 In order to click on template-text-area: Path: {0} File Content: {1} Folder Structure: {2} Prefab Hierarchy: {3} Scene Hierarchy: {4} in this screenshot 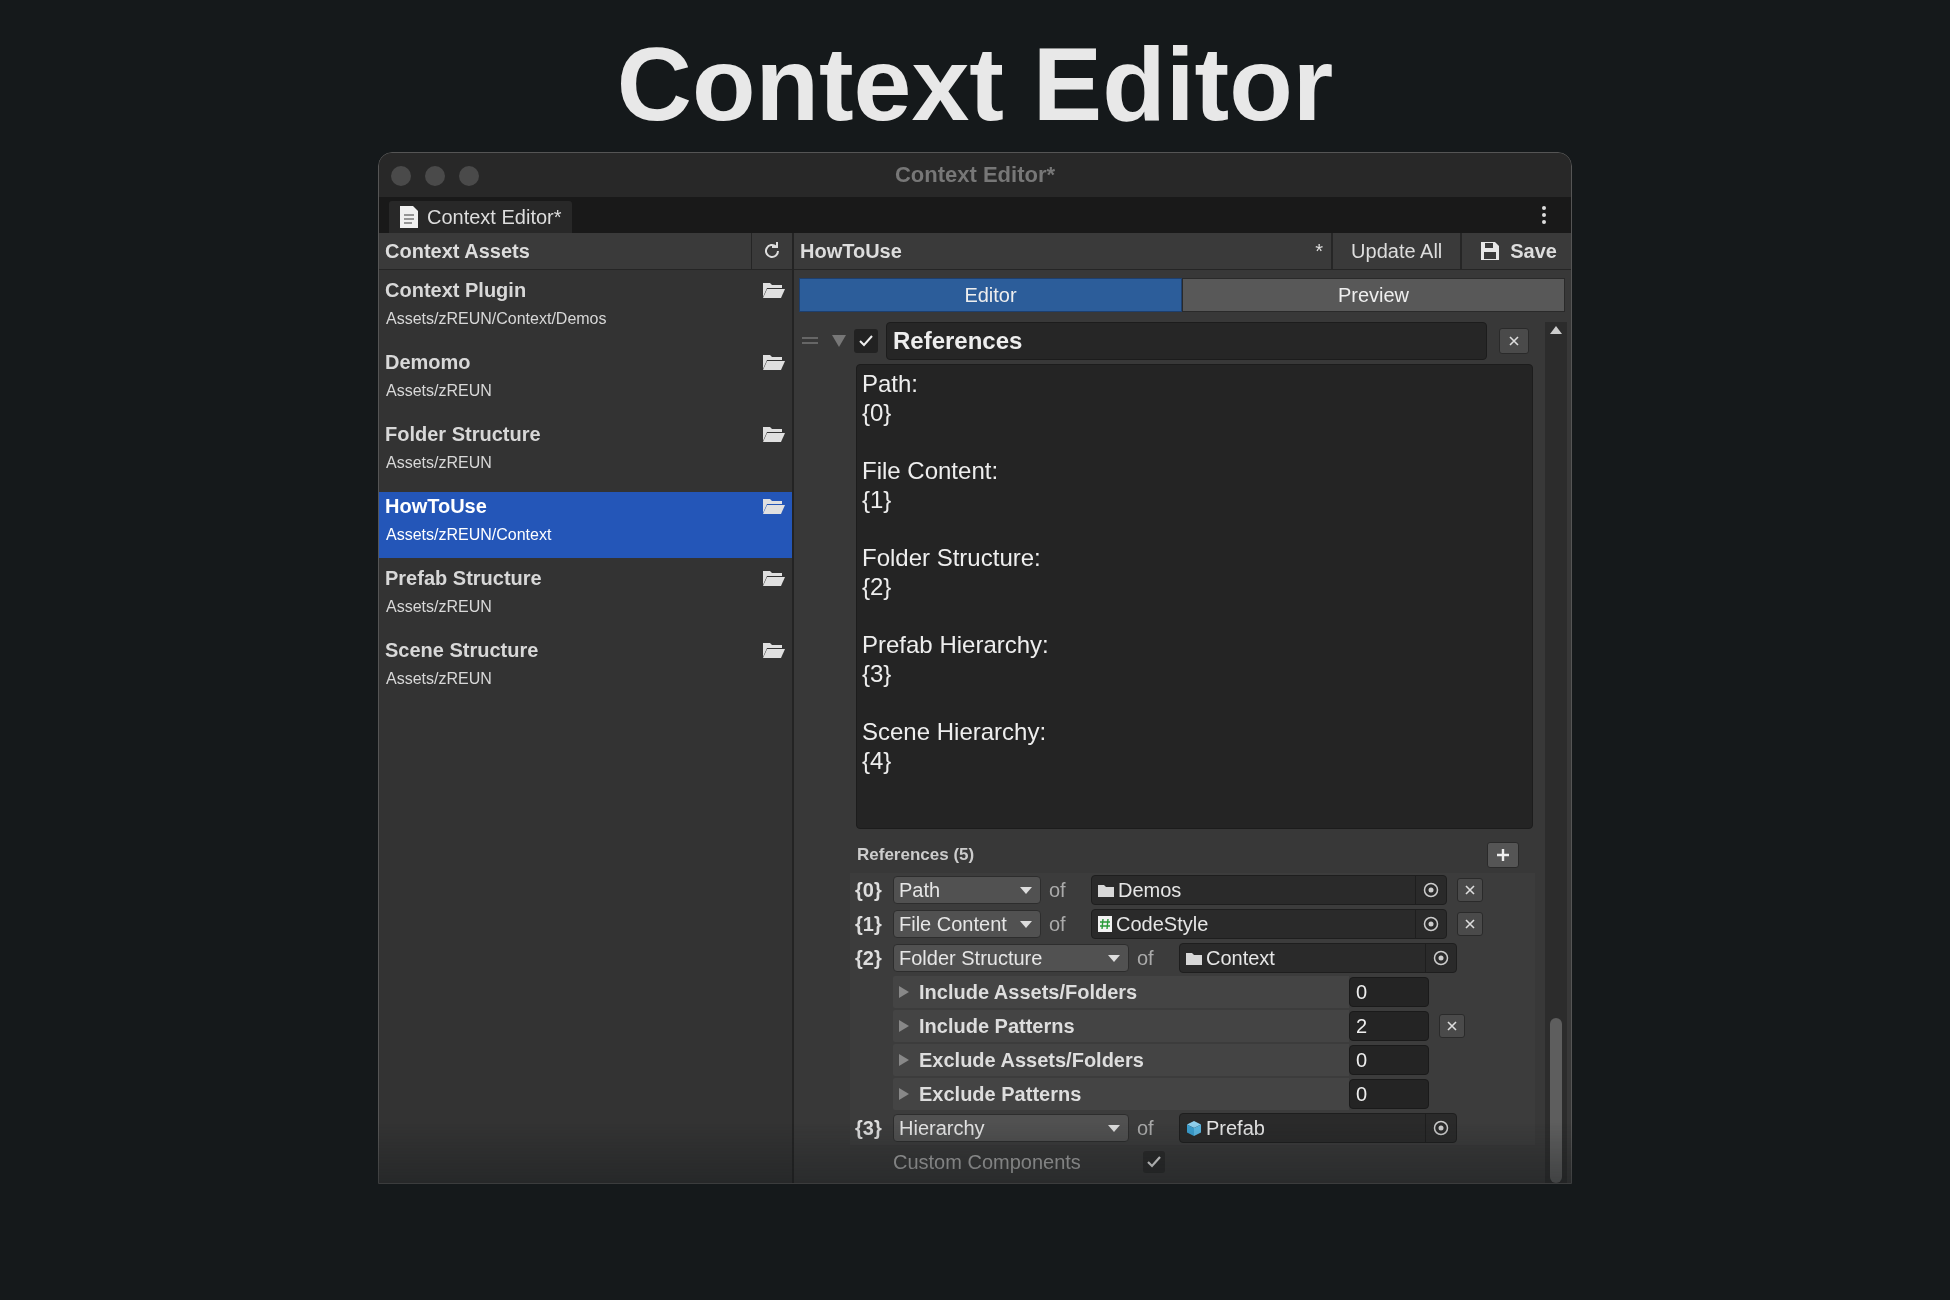, I will do `click(1194, 596)`.